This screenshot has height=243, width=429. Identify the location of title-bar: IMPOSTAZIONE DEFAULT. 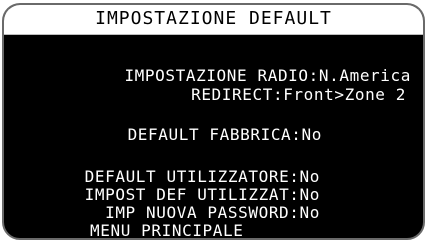
(213, 20).